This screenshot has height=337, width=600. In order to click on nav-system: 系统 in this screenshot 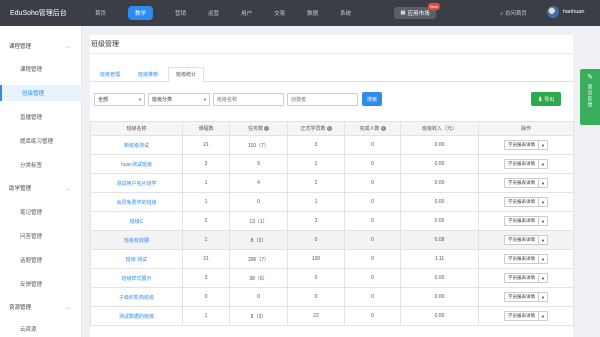, I will do `click(345, 13)`.